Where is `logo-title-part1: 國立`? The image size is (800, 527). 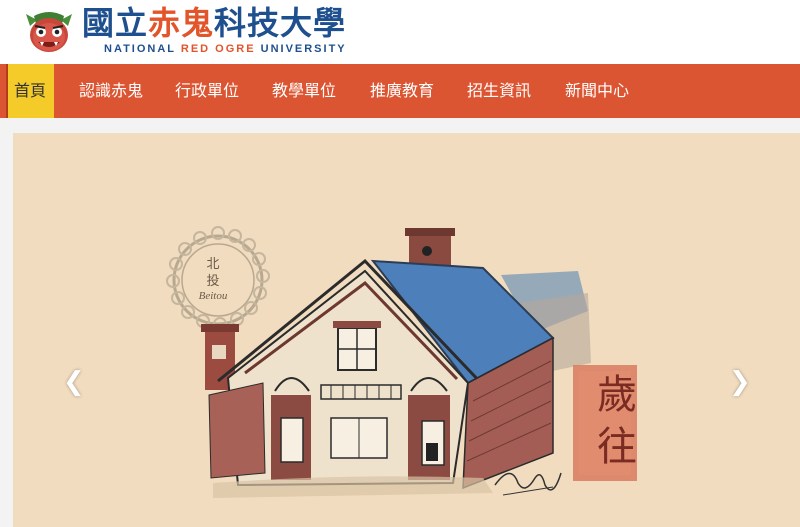 logo-title-part1: 國立 is located at coordinates (115, 23).